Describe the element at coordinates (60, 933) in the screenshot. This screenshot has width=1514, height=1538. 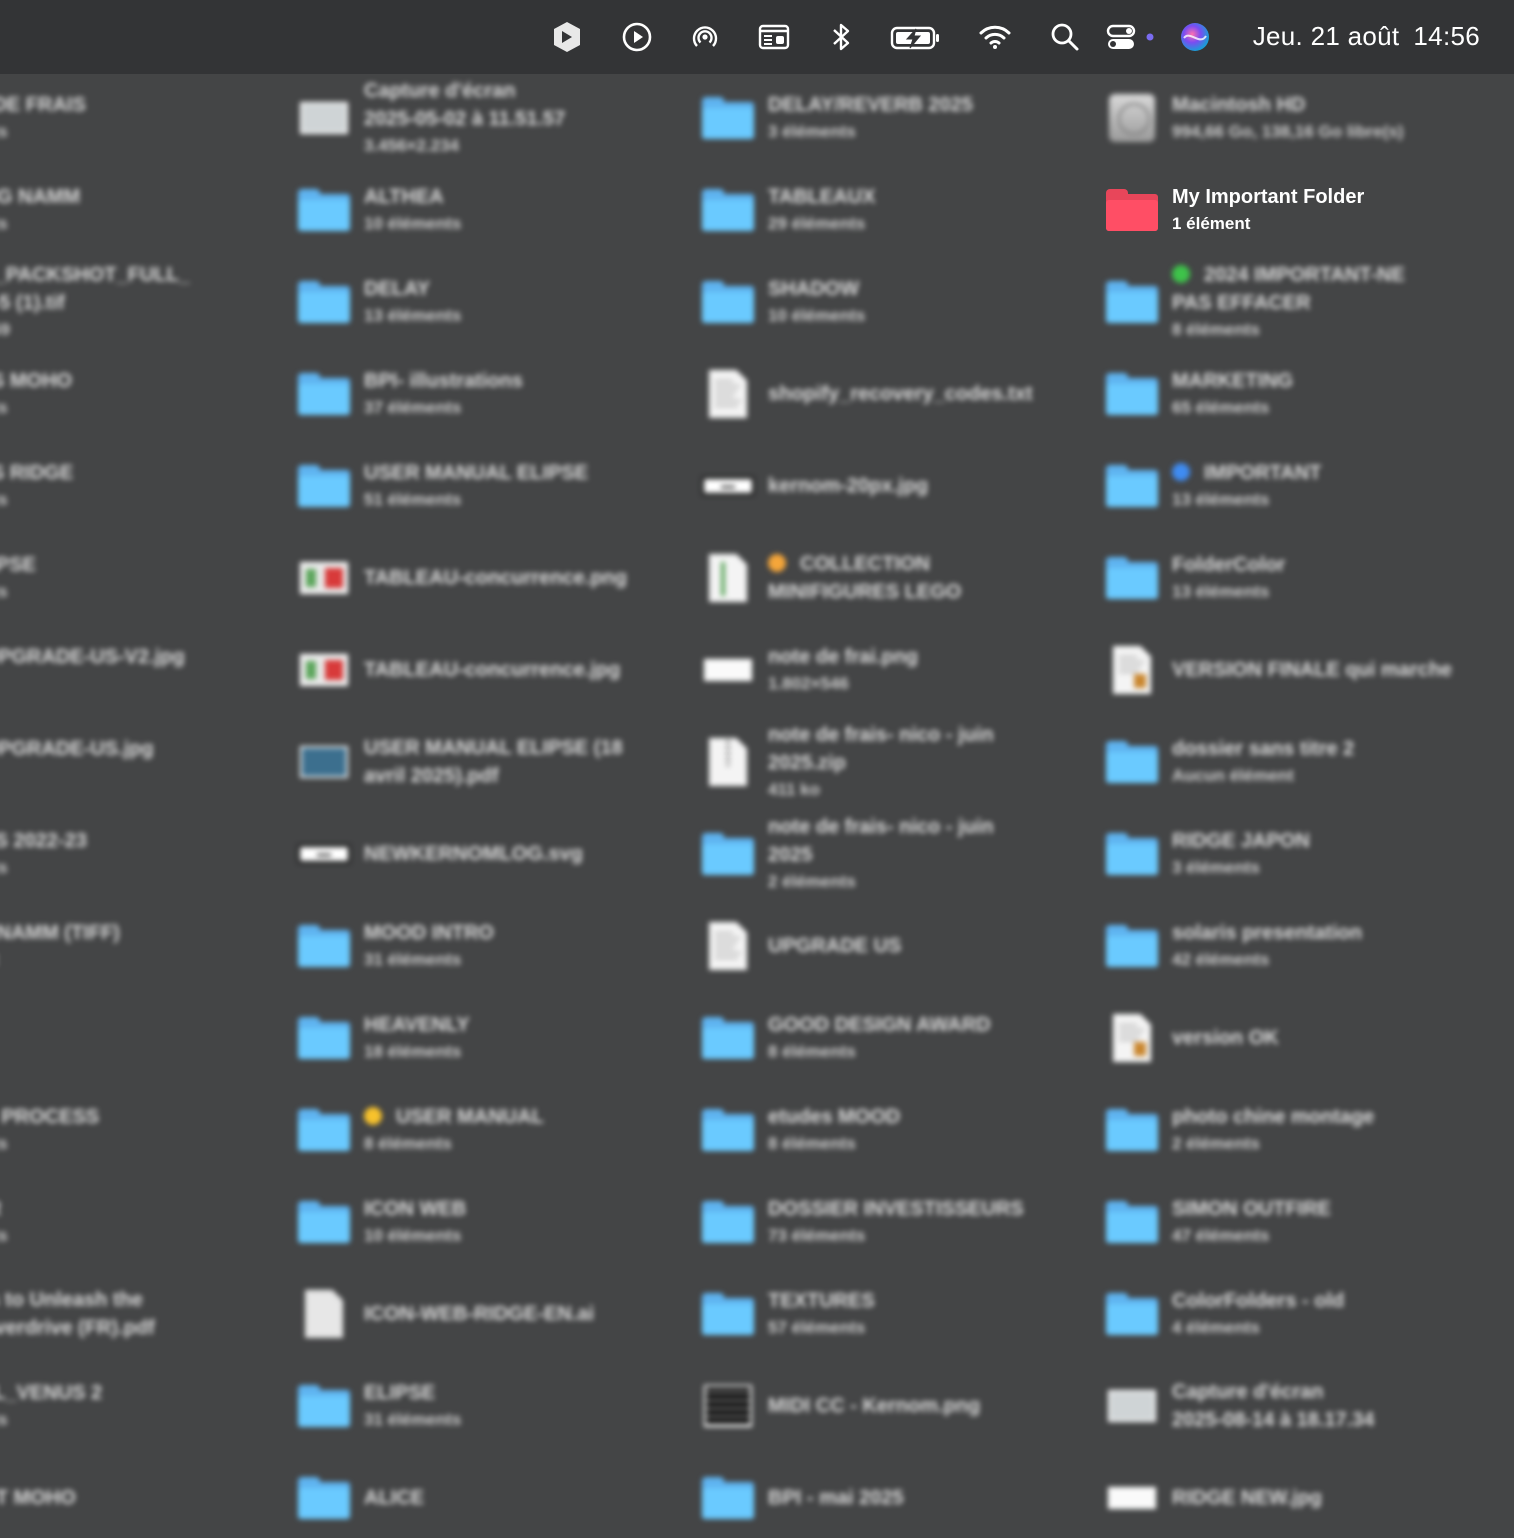
I see `desktop-item-name-text: OTO NAMM (TIFF)` at that location.